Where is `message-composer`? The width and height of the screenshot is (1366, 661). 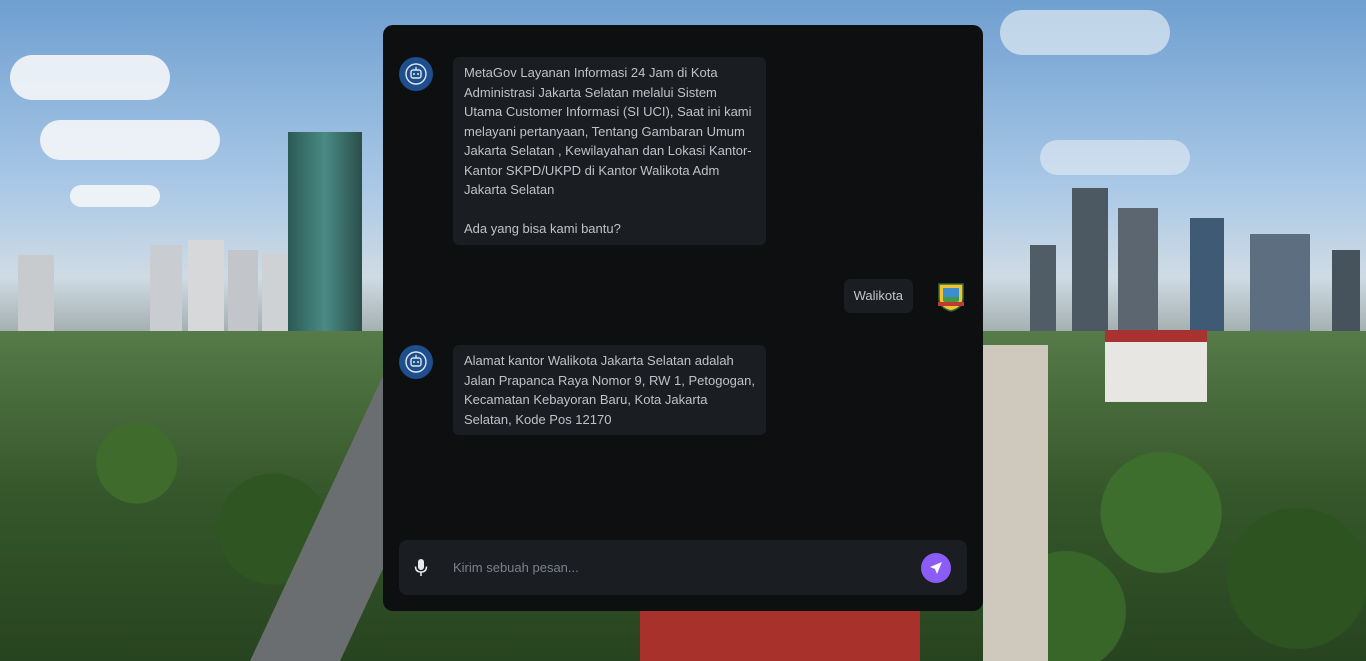
message-composer is located at coordinates (683, 567).